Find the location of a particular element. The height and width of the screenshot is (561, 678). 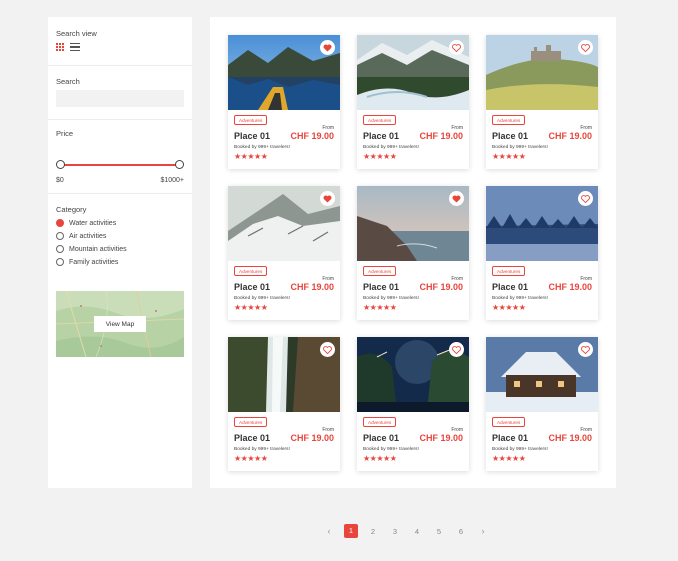

pagination: ‹ 1 2 3 4 5 6 › is located at coordinates (406, 531).